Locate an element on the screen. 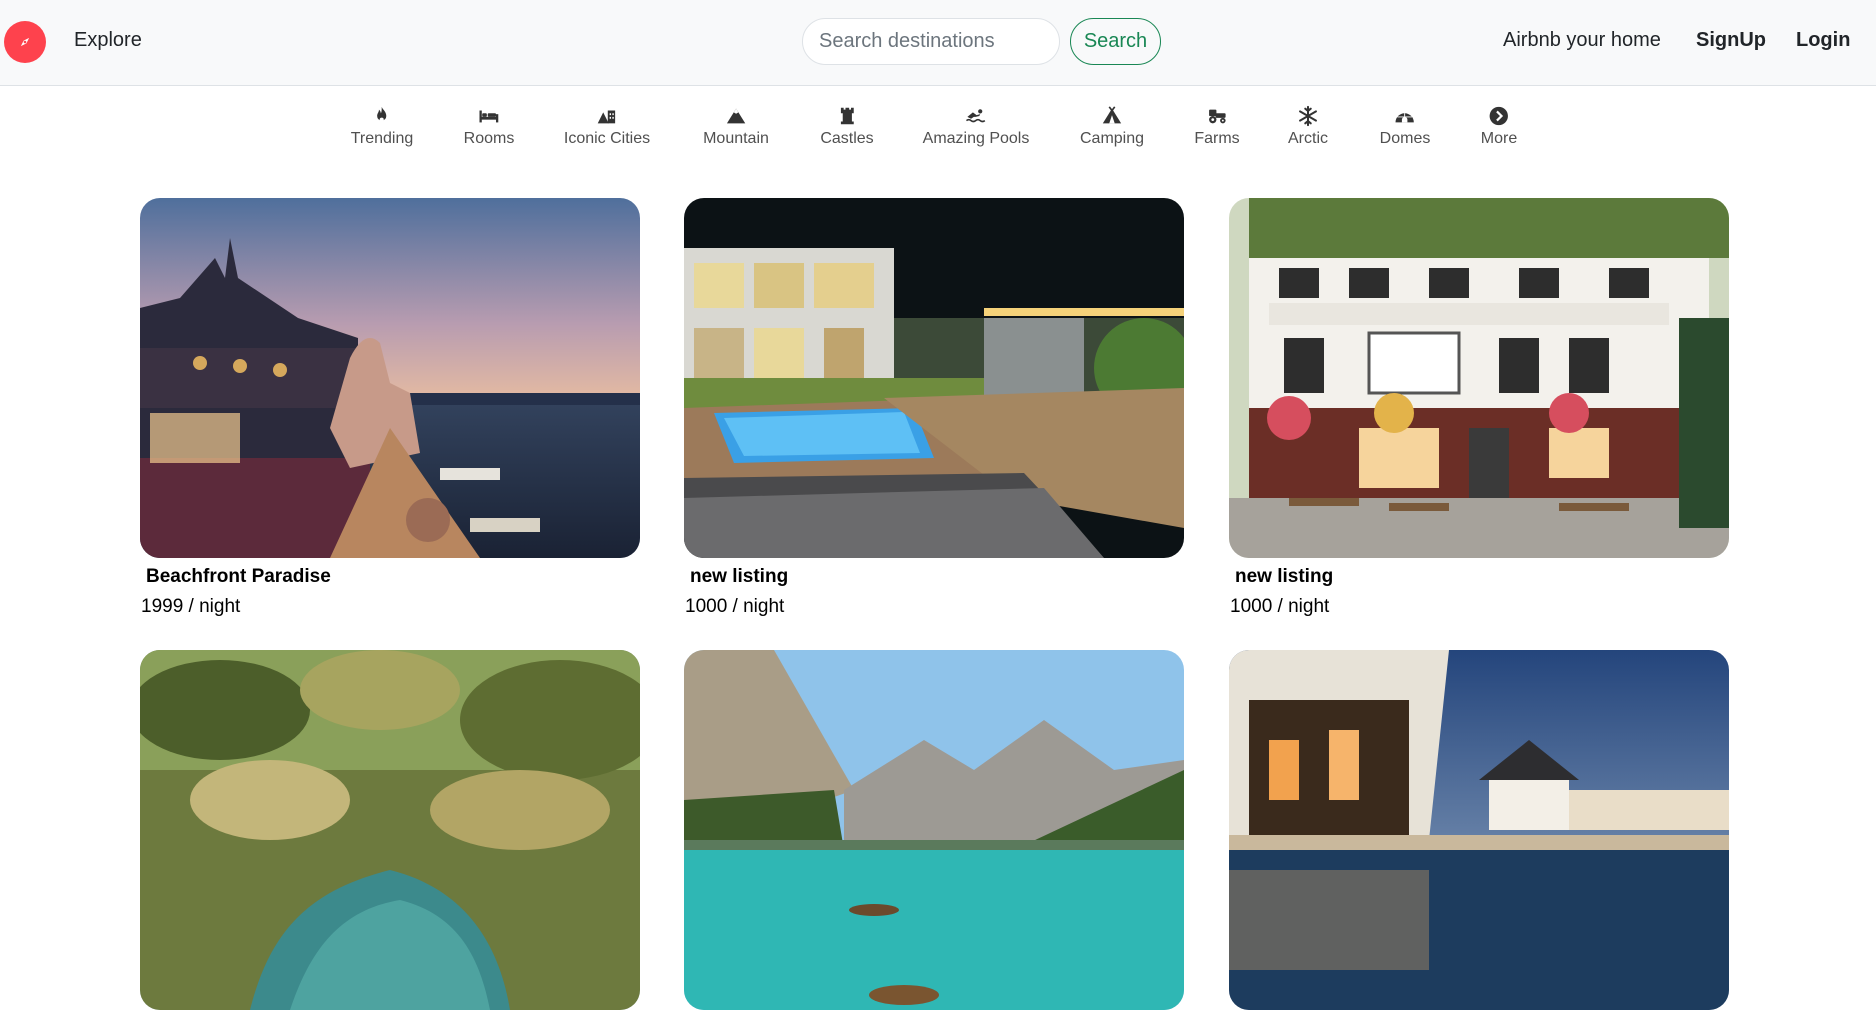 The height and width of the screenshot is (1010, 1876). filter-more: More is located at coordinates (1499, 126).